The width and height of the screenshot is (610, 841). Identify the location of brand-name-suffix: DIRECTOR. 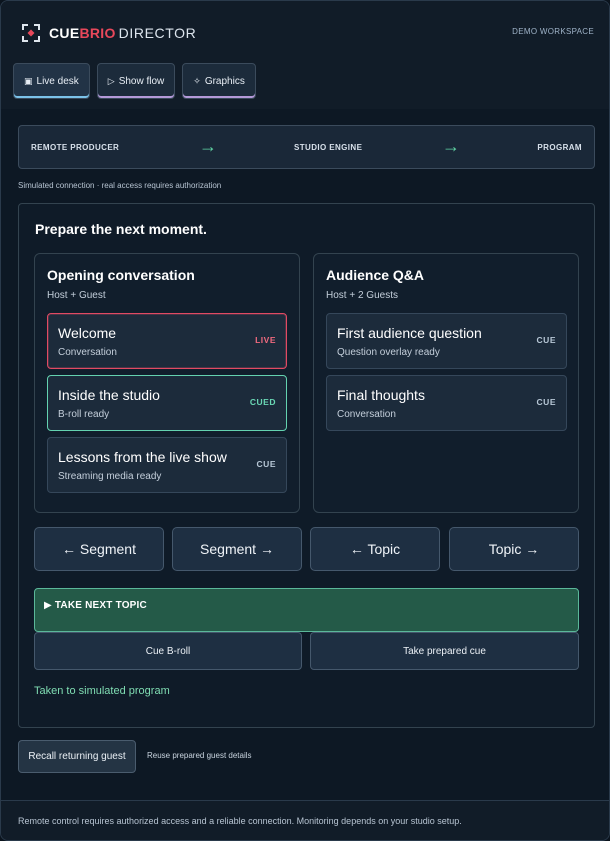
(157, 33).